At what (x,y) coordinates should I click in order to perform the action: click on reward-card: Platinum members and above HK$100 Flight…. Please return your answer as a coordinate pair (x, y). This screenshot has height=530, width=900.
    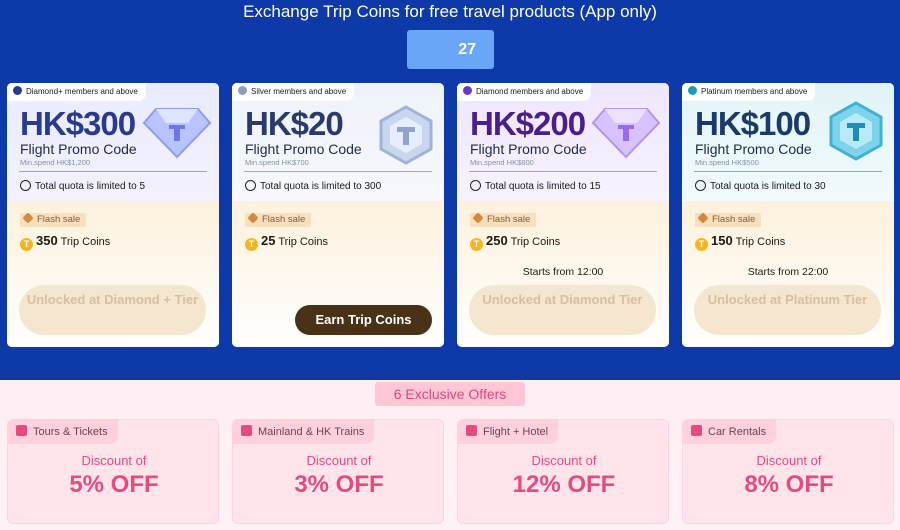
    Looking at the image, I should click on (788, 215).